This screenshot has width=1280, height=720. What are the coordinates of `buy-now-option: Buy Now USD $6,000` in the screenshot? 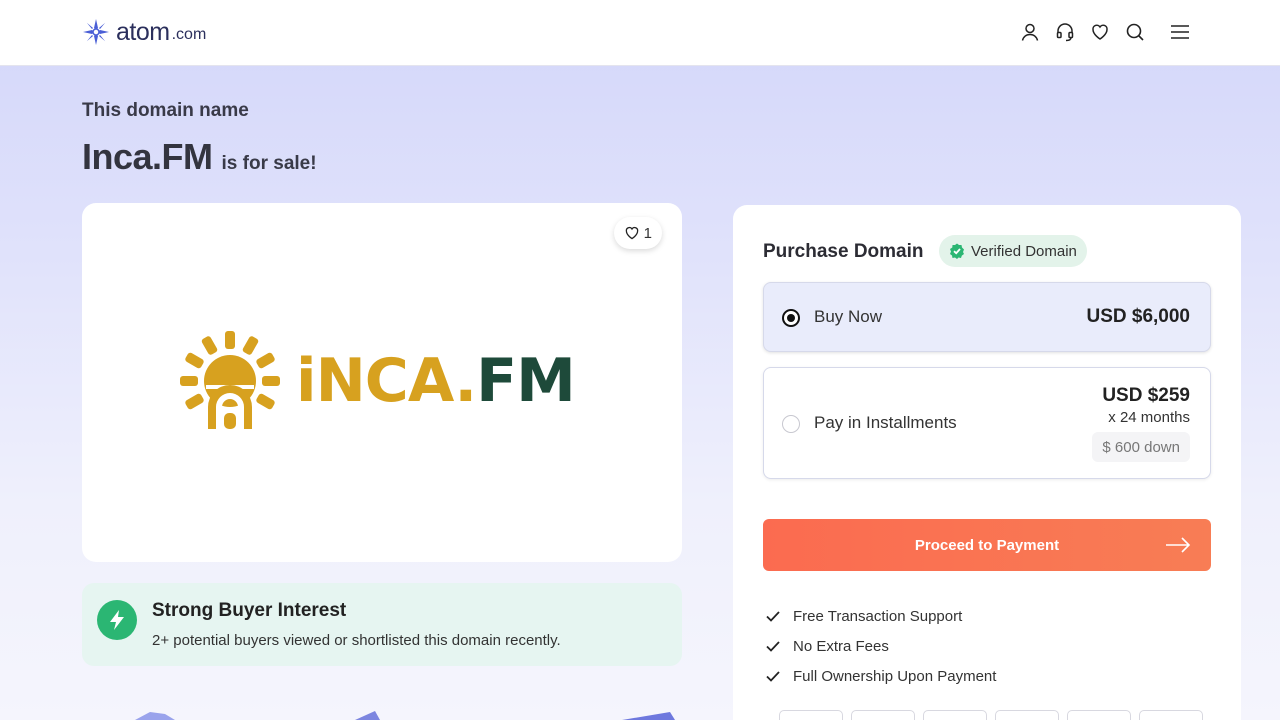 It's located at (987, 317).